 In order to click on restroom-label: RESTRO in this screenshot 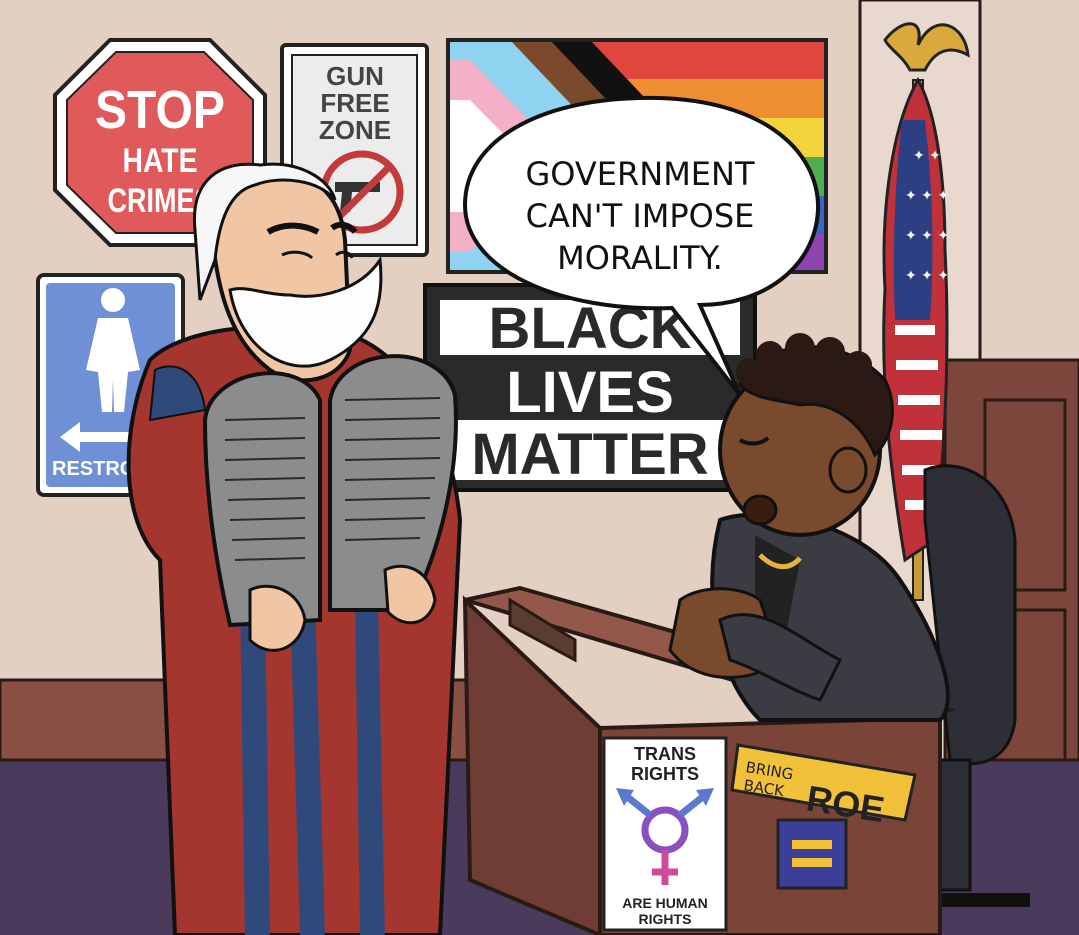, I will do `click(93, 469)`.